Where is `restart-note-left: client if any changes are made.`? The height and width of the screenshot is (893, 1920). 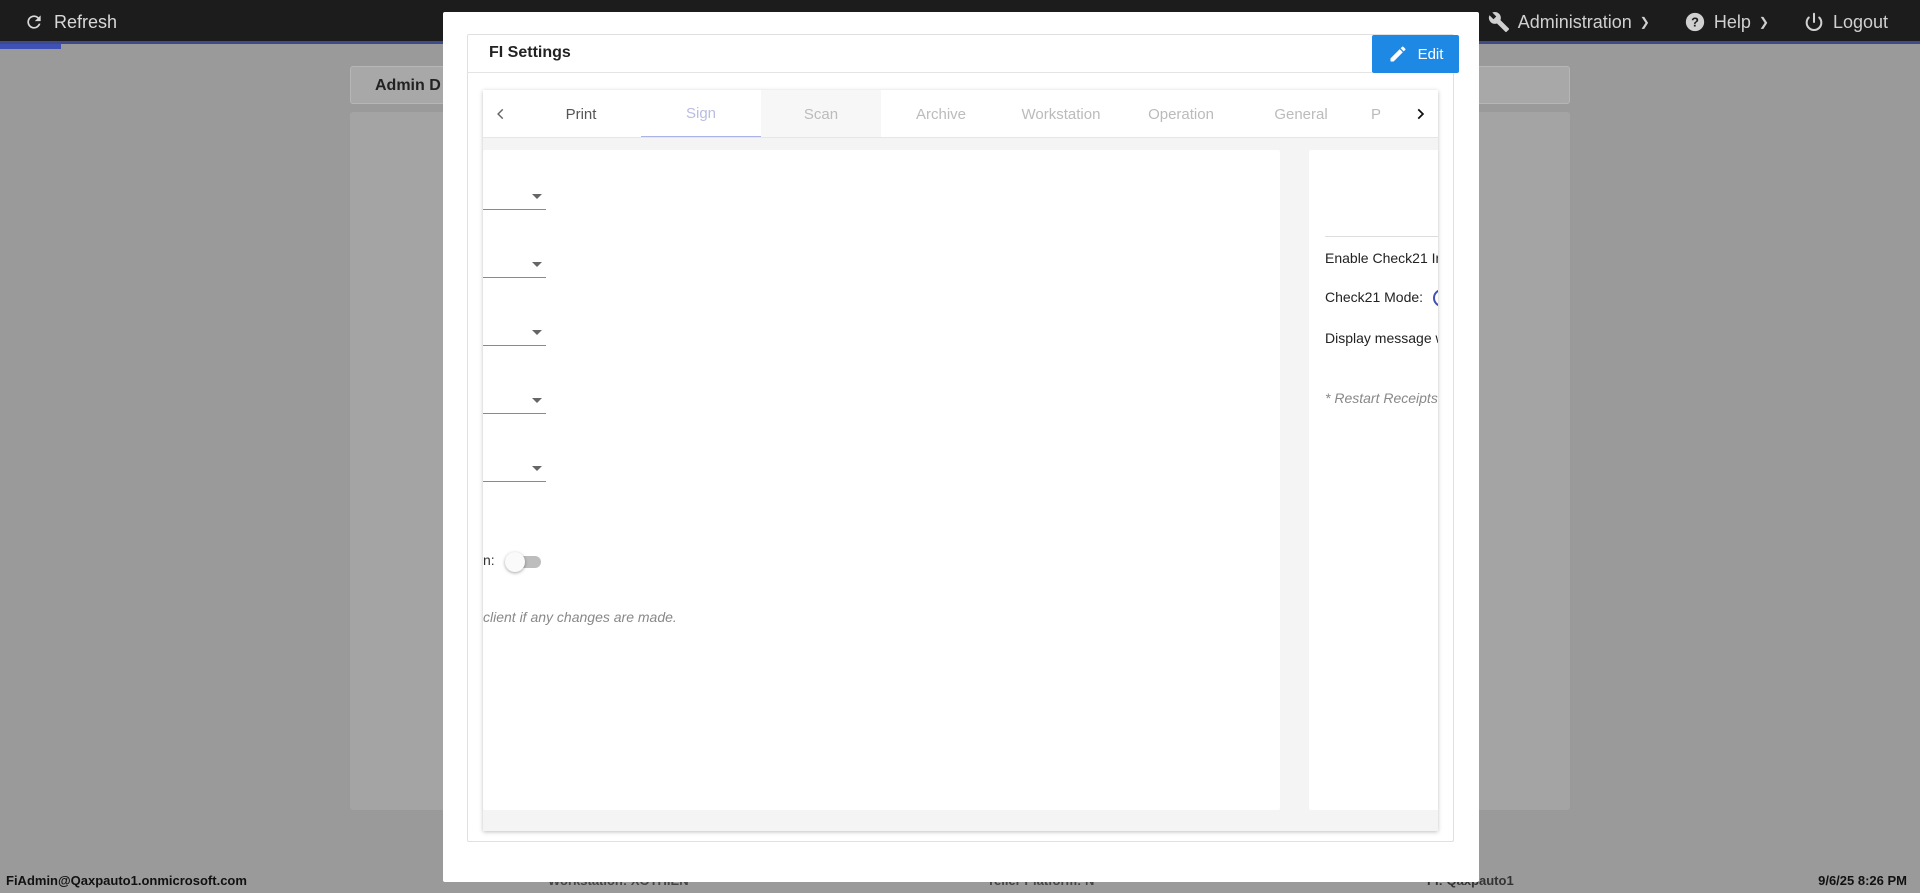
restart-note-left: client if any changes are made. is located at coordinates (580, 617).